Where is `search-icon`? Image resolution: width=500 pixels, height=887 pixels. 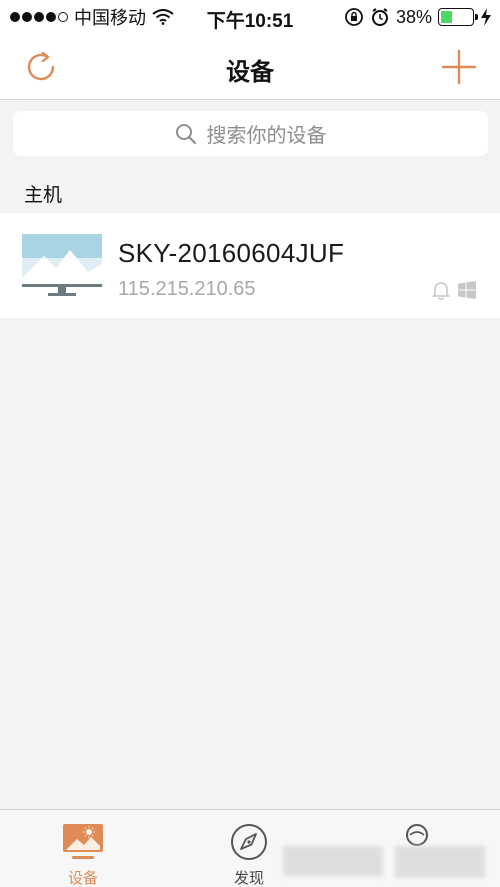
search-icon is located at coordinates (185, 133).